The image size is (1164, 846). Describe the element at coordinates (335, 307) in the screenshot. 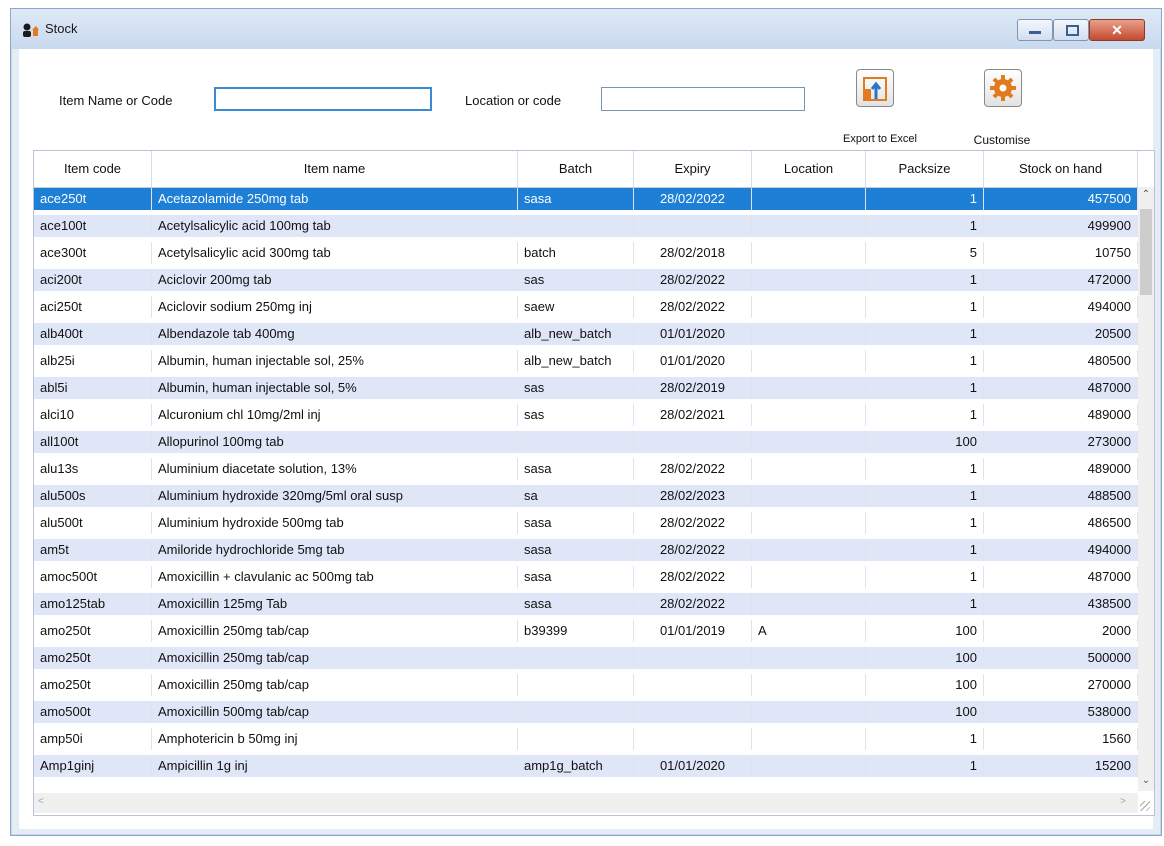

I see `table-cell: Aciclovir sodium 250mg inj` at that location.